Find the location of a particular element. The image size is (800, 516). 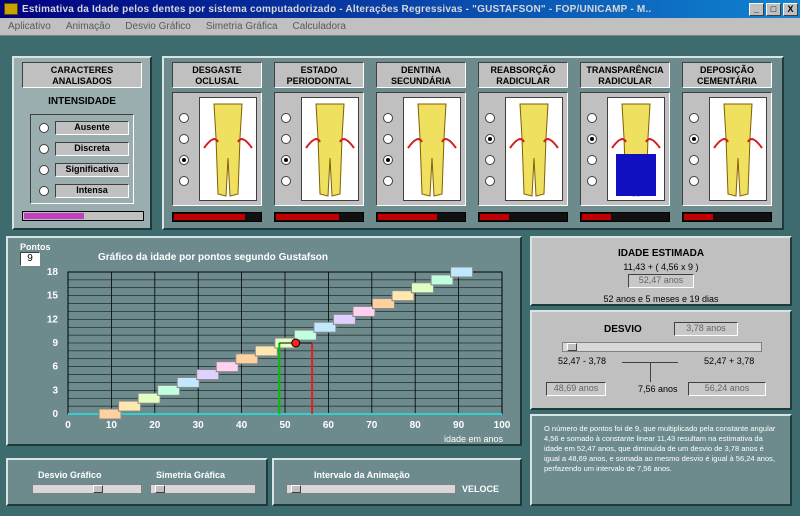

menu-aplicativo: Aplicativo is located at coordinates (29, 26).